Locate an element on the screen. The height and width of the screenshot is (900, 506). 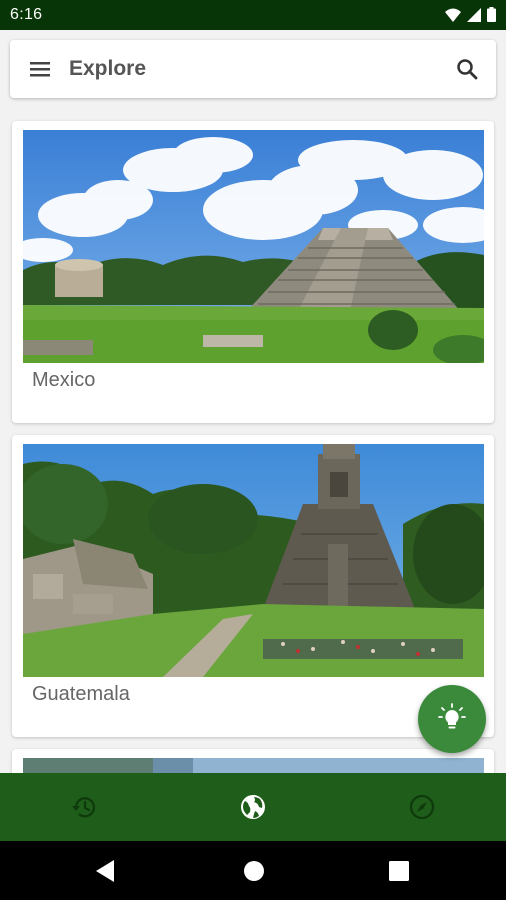
recents-icon is located at coordinates (399, 873).